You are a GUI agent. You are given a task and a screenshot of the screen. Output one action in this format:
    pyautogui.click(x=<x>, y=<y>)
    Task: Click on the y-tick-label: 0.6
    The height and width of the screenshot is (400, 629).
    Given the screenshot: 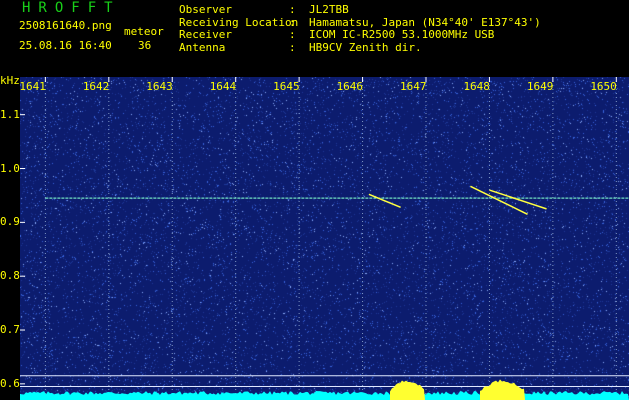 What is the action you would take?
    pyautogui.click(x=10, y=383)
    